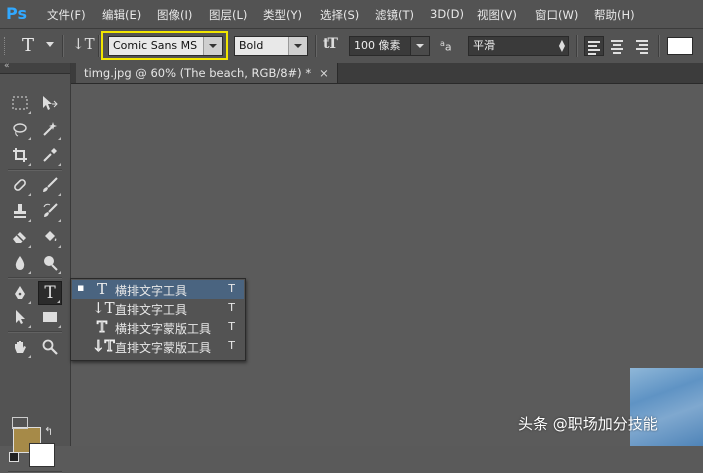 This screenshot has height=473, width=703. Describe the element at coordinates (66, 15) in the screenshot. I see `menu-file: 文件(F)` at that location.